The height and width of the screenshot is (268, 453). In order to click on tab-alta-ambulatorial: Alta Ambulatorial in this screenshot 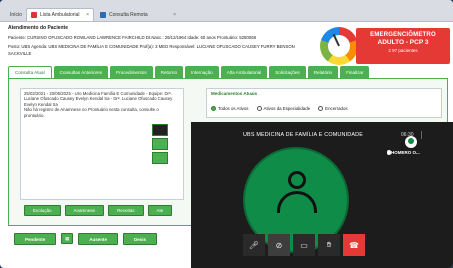, I will do `click(244, 72)`.